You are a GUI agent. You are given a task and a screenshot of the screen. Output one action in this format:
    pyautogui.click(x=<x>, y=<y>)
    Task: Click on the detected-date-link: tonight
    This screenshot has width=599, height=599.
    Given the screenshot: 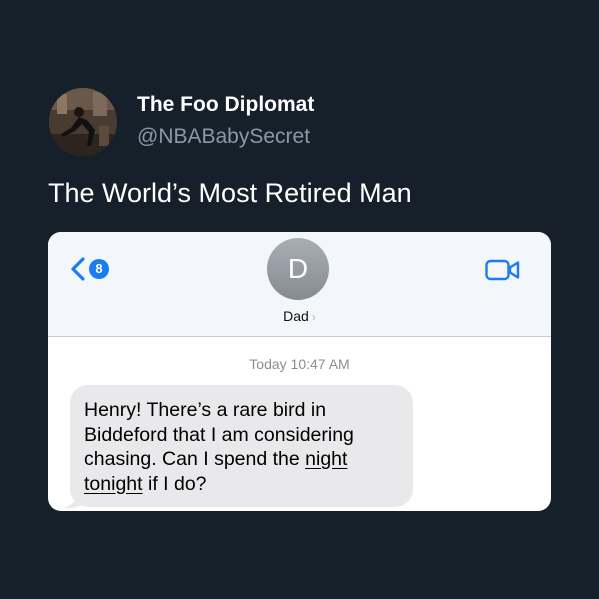 What is the action you would take?
    pyautogui.click(x=113, y=484)
    